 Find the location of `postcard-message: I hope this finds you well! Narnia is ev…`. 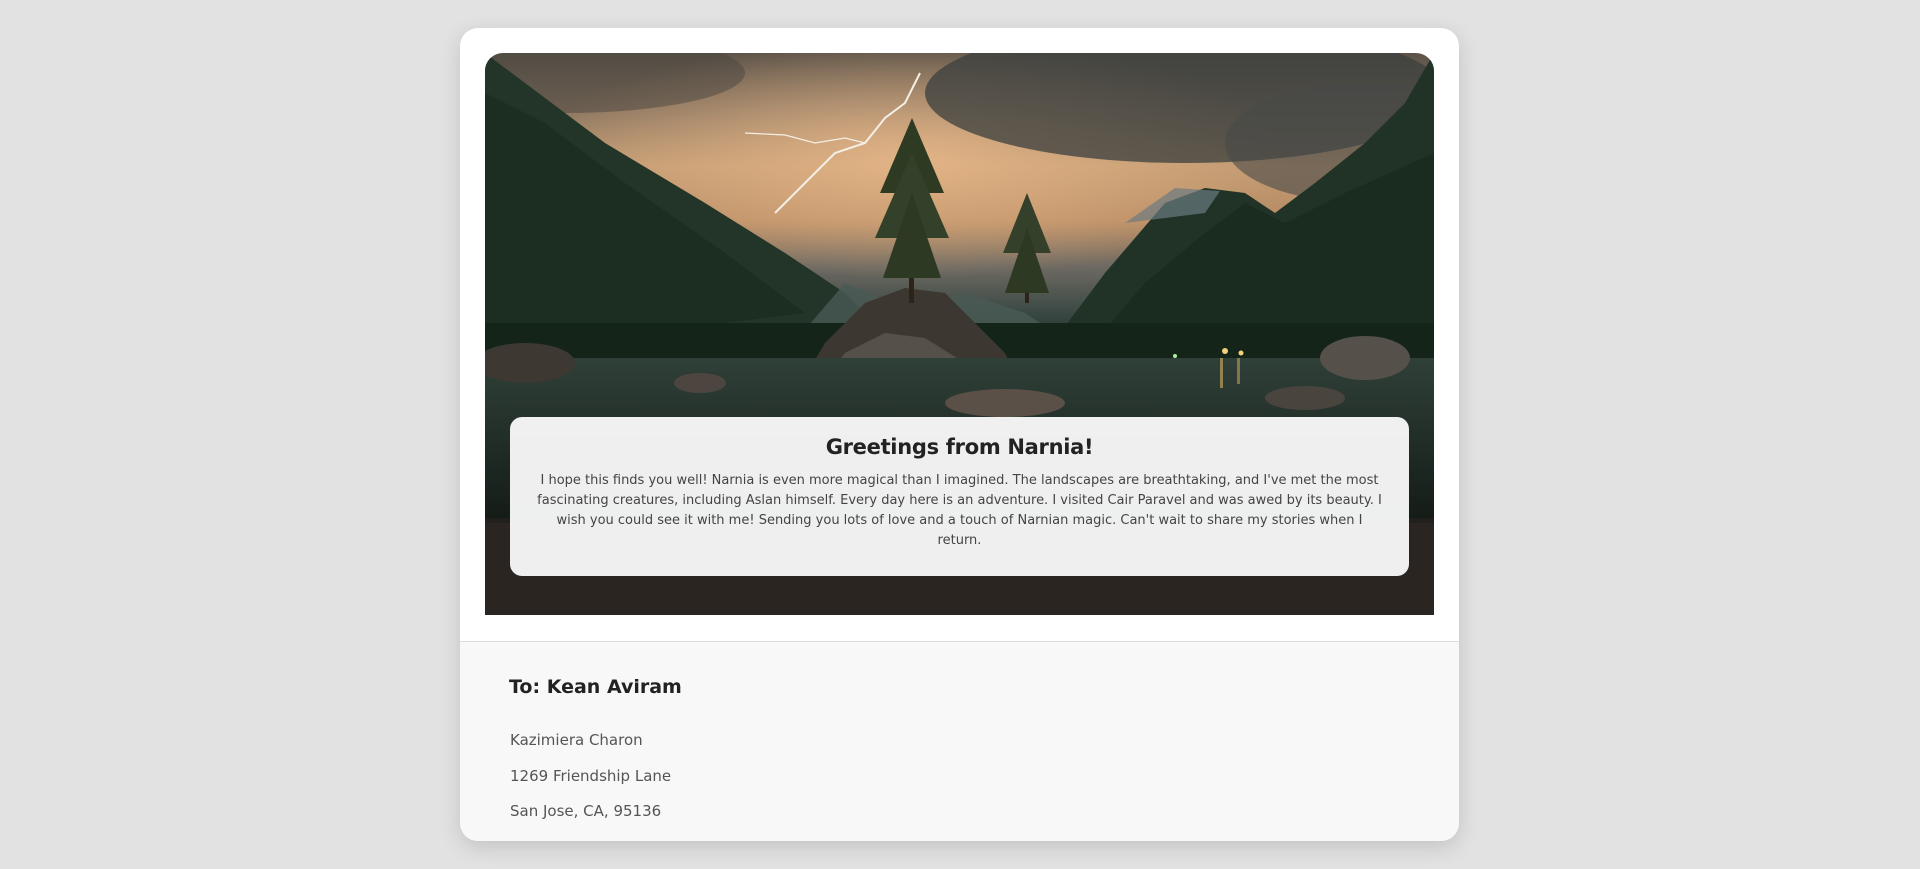

postcard-message: I hope this finds you well! Narnia is ev… is located at coordinates (959, 510).